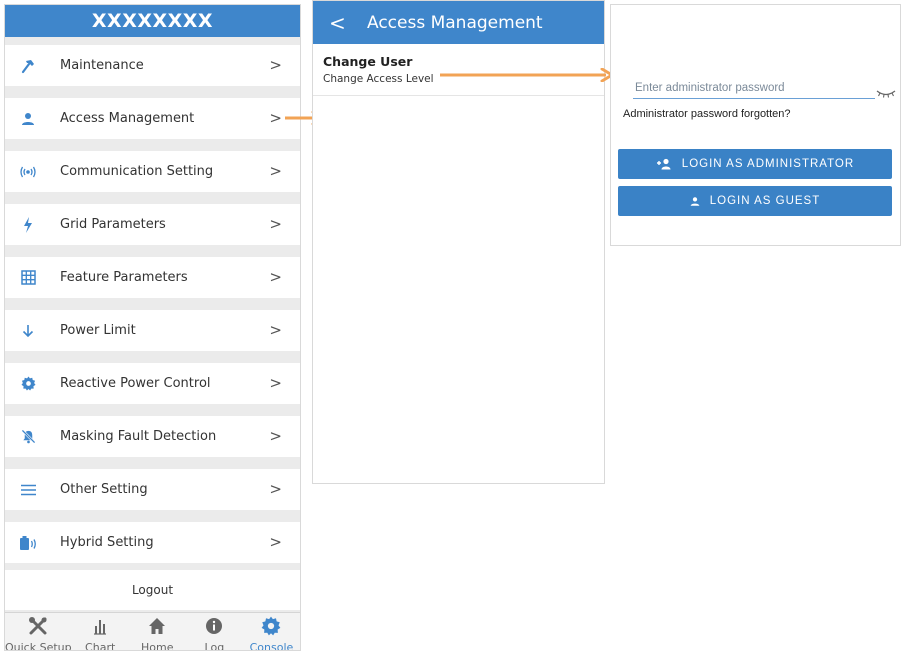 This screenshot has height=651, width=901. What do you see at coordinates (38, 646) in the screenshot?
I see `nav-label: Quick Setup` at bounding box center [38, 646].